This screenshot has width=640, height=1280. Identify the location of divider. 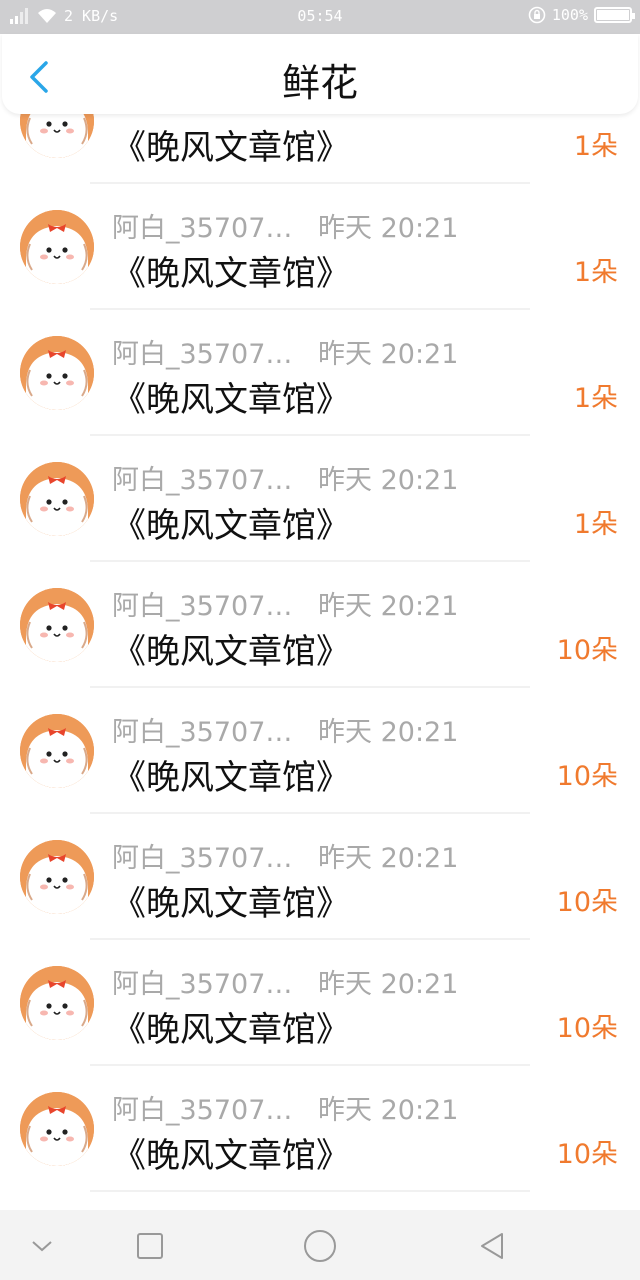
(310, 1191).